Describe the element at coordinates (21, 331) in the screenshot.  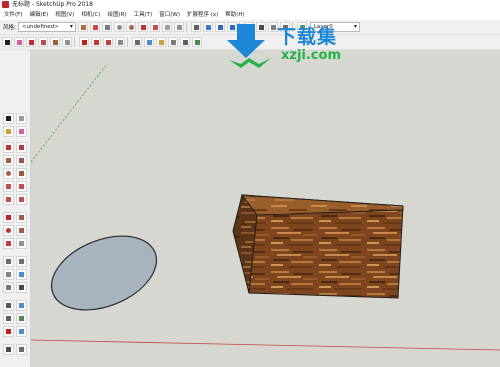
I see `previous-view-icon` at that location.